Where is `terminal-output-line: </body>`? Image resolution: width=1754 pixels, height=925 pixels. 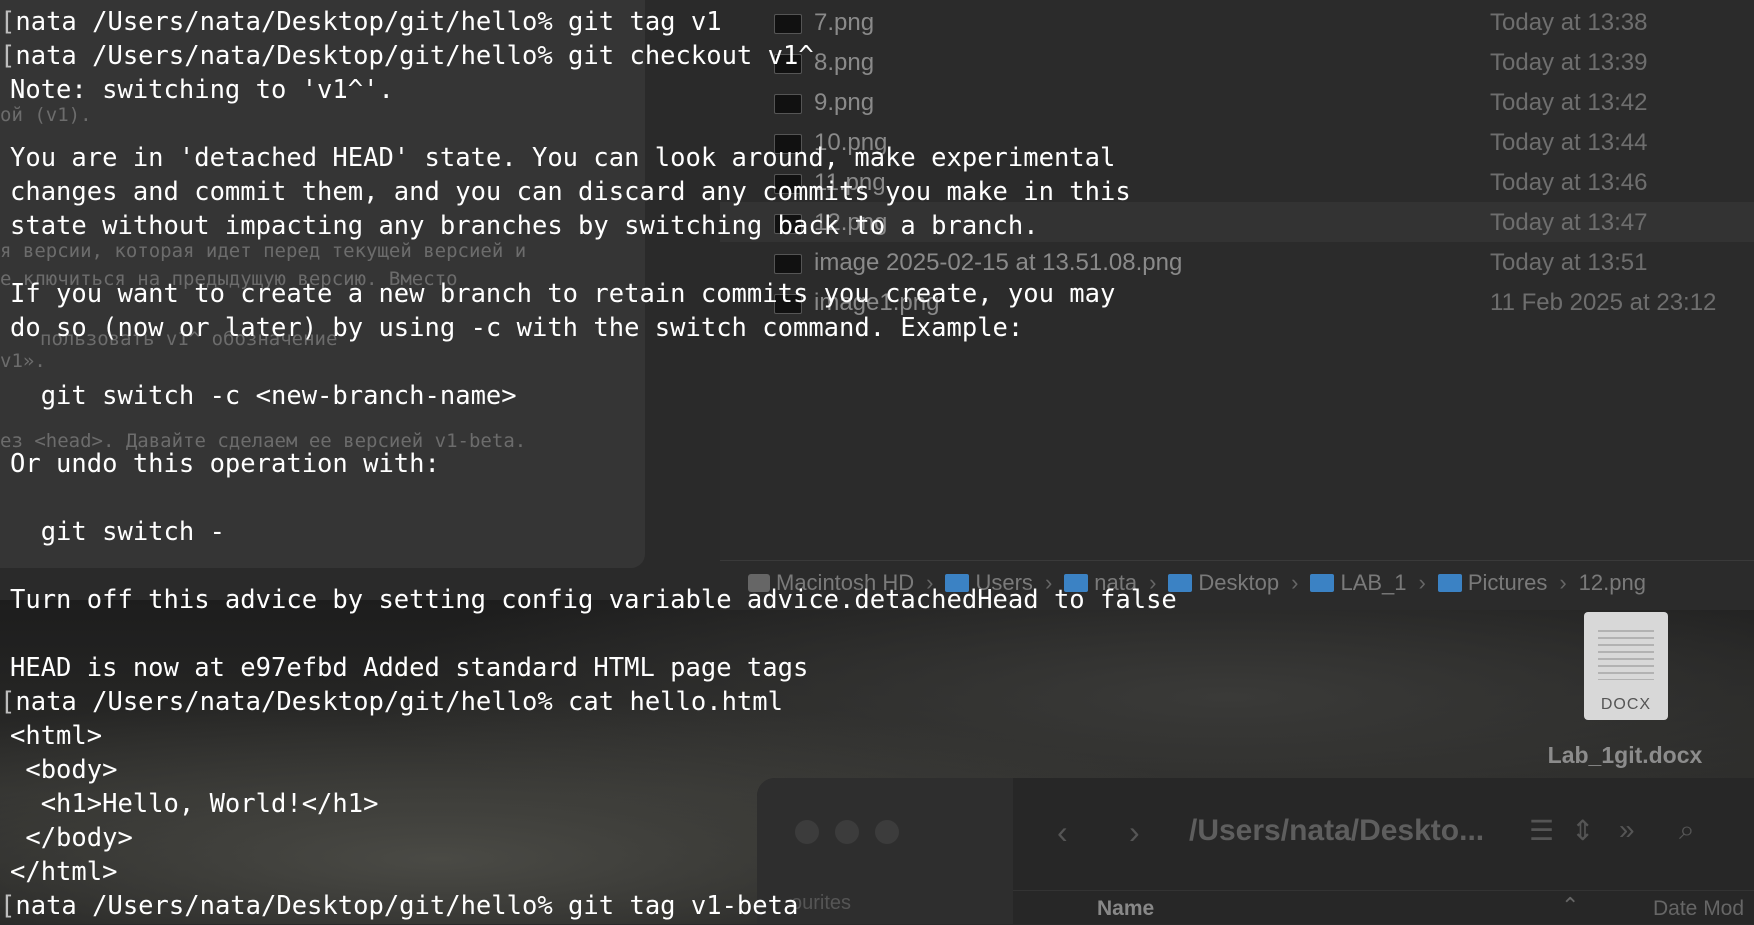
terminal-output-line: </body> is located at coordinates (71, 838).